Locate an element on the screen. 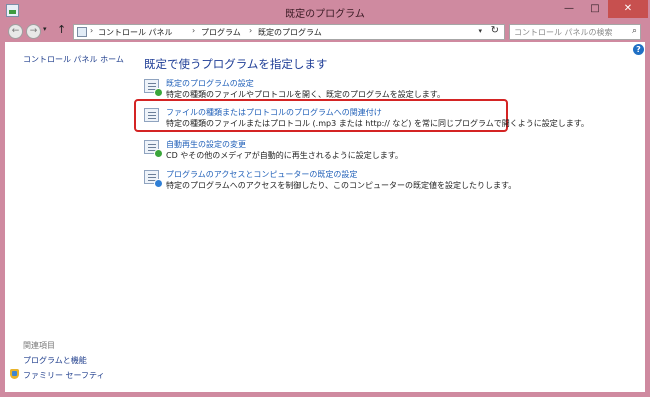 Image resolution: width=650 pixels, height=397 pixels. up-button: ↑ is located at coordinates (61, 29).